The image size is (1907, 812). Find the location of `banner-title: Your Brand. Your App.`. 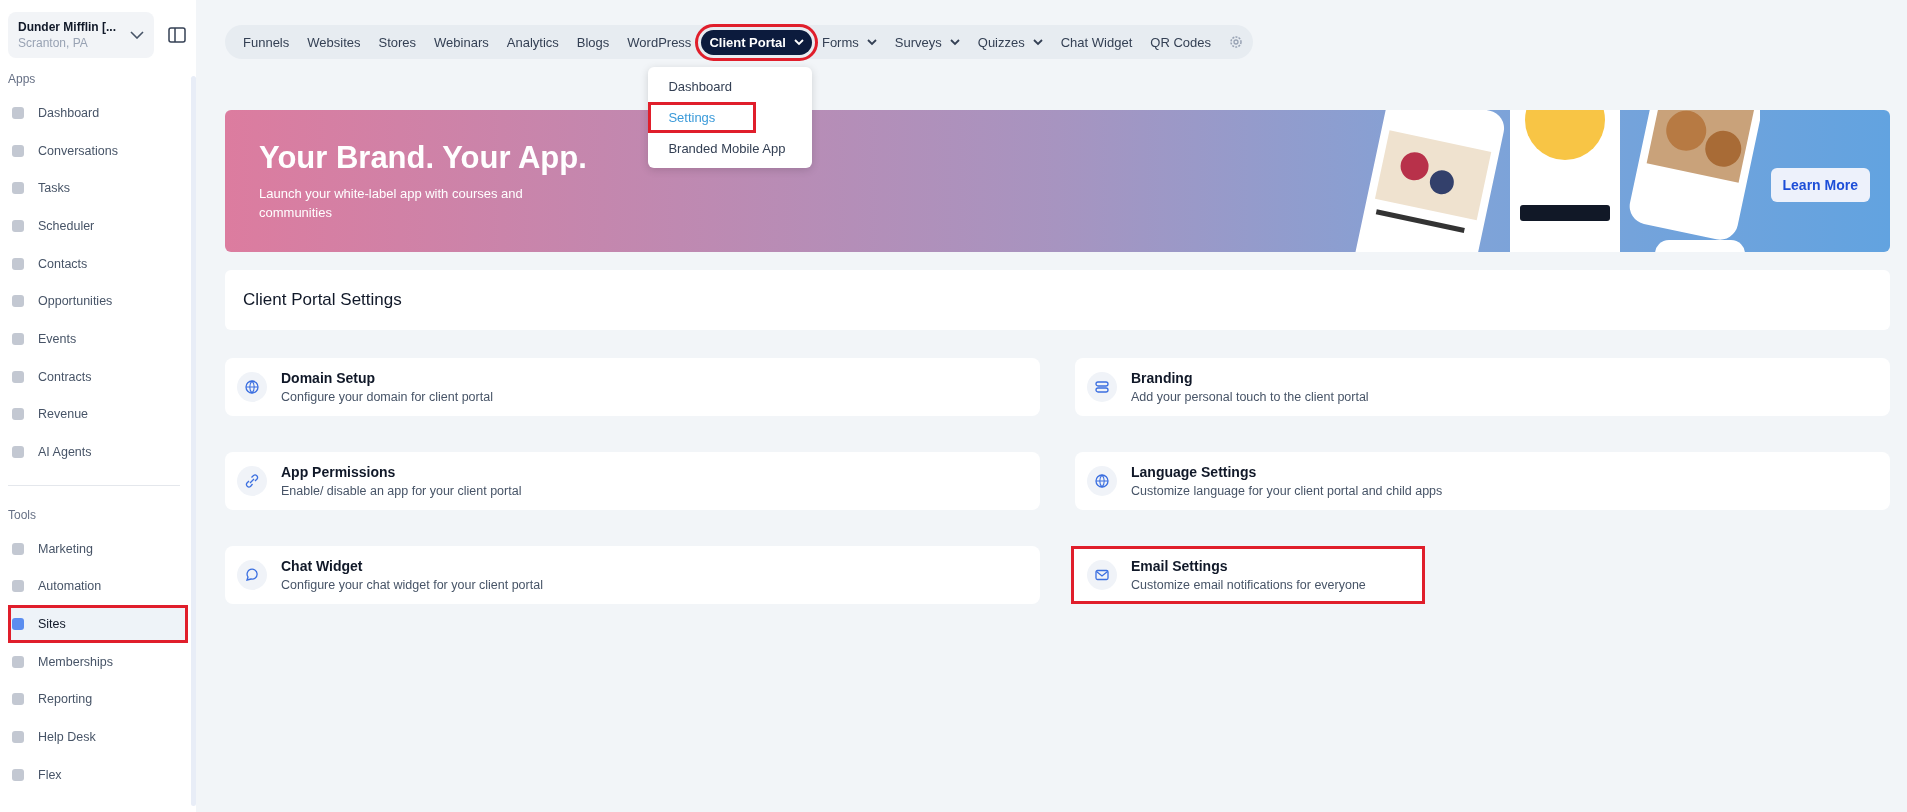

banner-title: Your Brand. Your App. is located at coordinates (423, 157).